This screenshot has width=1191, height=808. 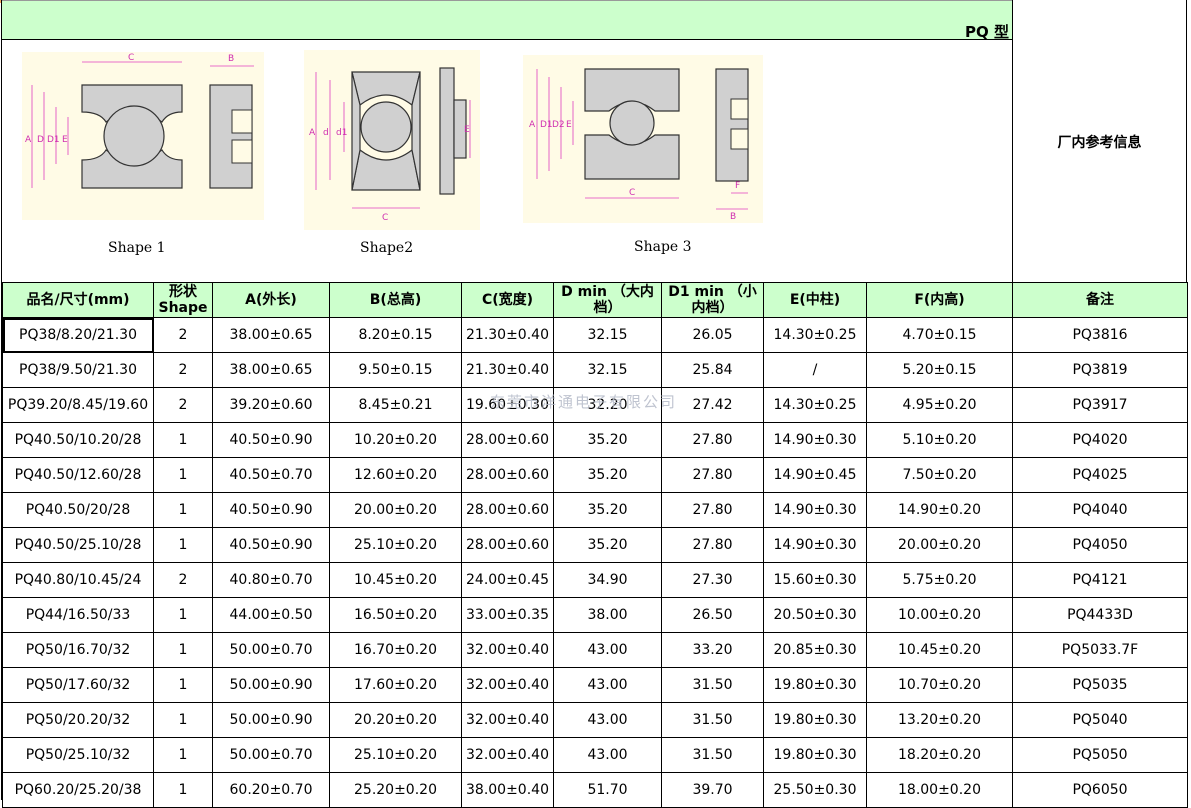 I want to click on cell-remark: PQ3816, so click(x=1100, y=335).